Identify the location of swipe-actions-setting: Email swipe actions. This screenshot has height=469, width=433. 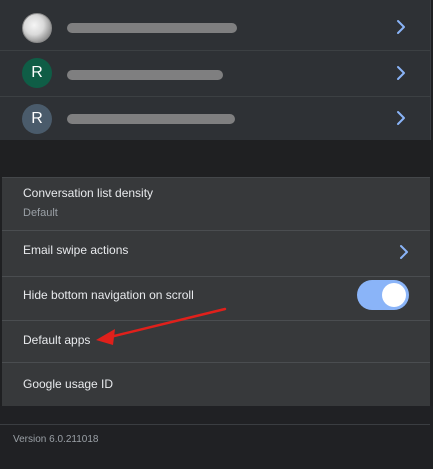
(216, 254).